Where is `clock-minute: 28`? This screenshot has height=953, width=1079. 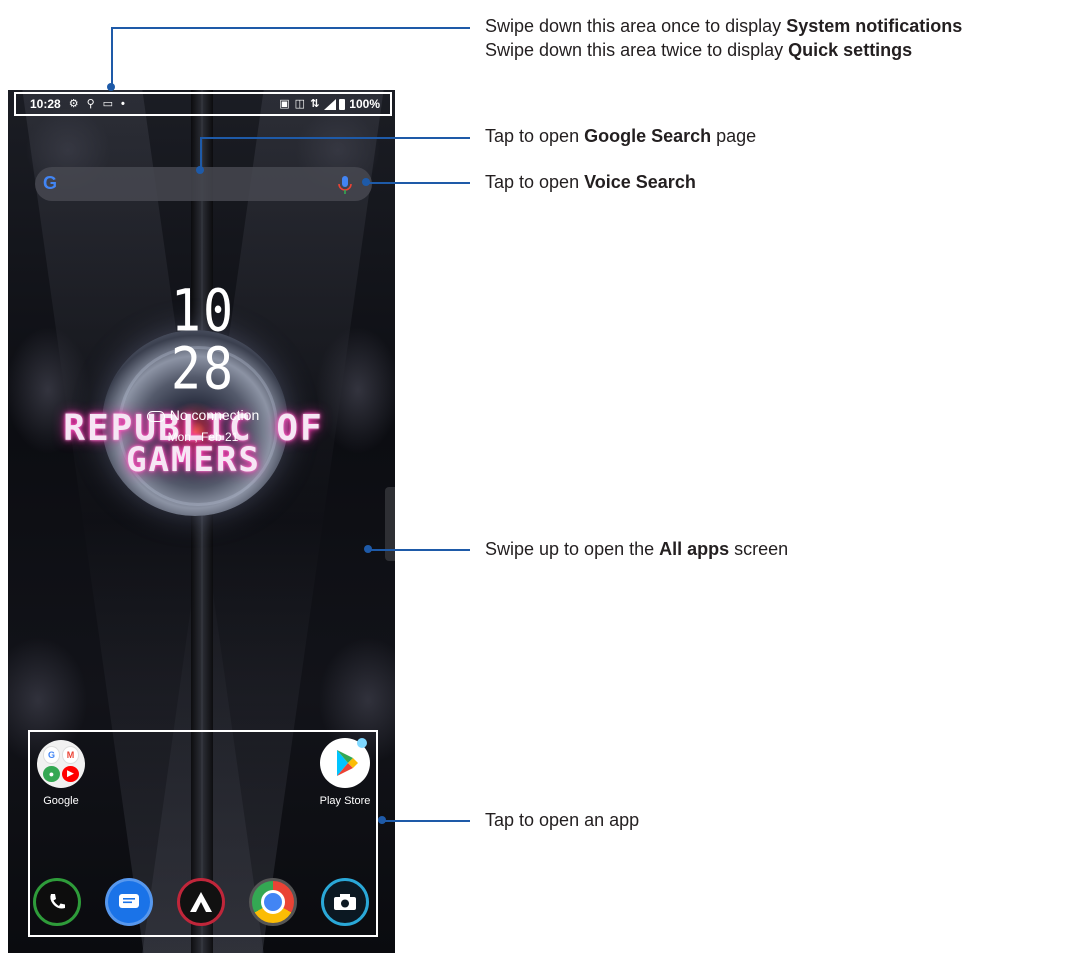 clock-minute: 28 is located at coordinates (203, 369).